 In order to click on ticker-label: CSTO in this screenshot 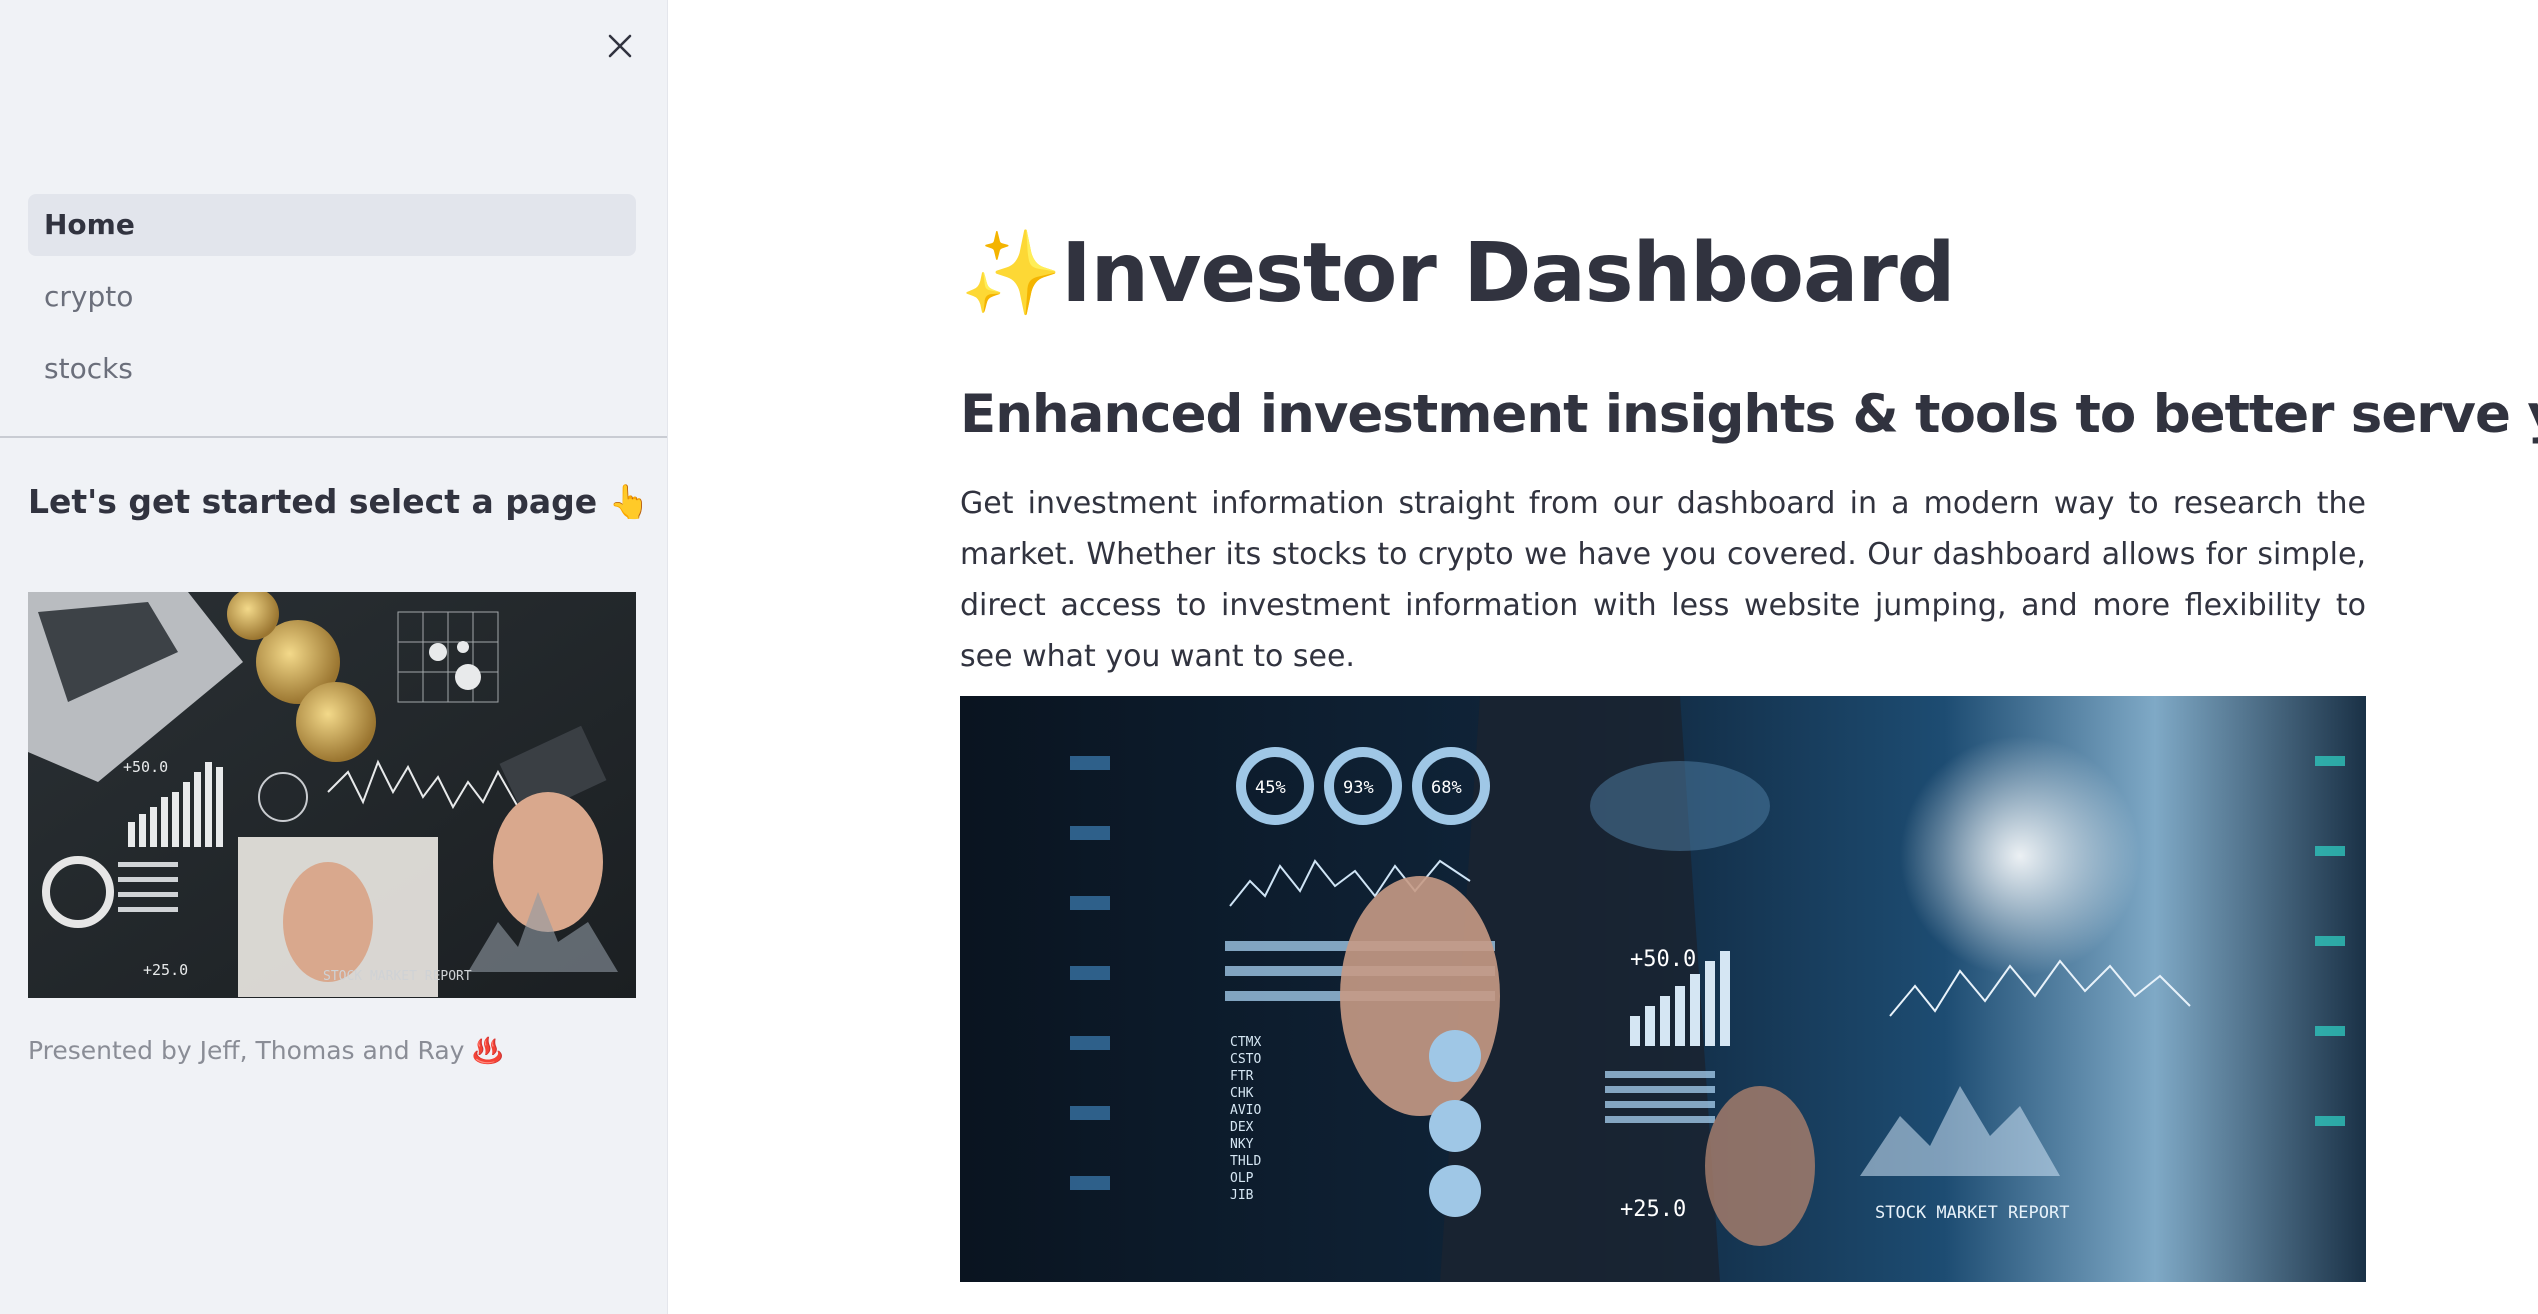, I will do `click(1245, 1059)`.